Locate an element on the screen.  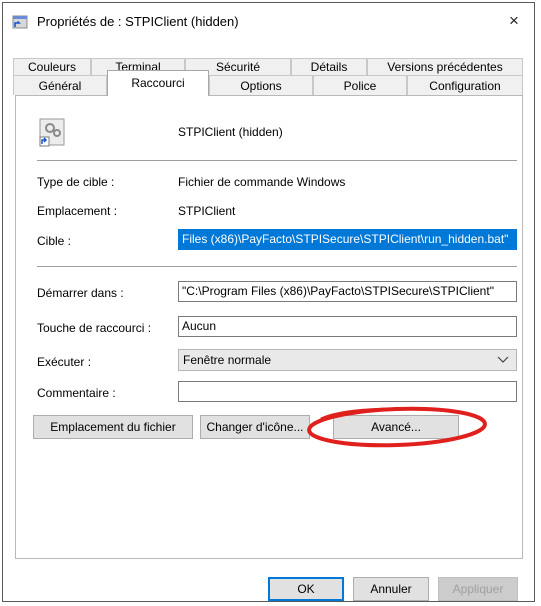
shortcut-key-input: Aucun is located at coordinates (347, 326).